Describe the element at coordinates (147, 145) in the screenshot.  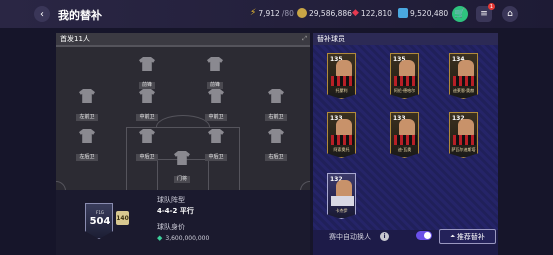
I see `player-slot-cb-left: 中后卫` at that location.